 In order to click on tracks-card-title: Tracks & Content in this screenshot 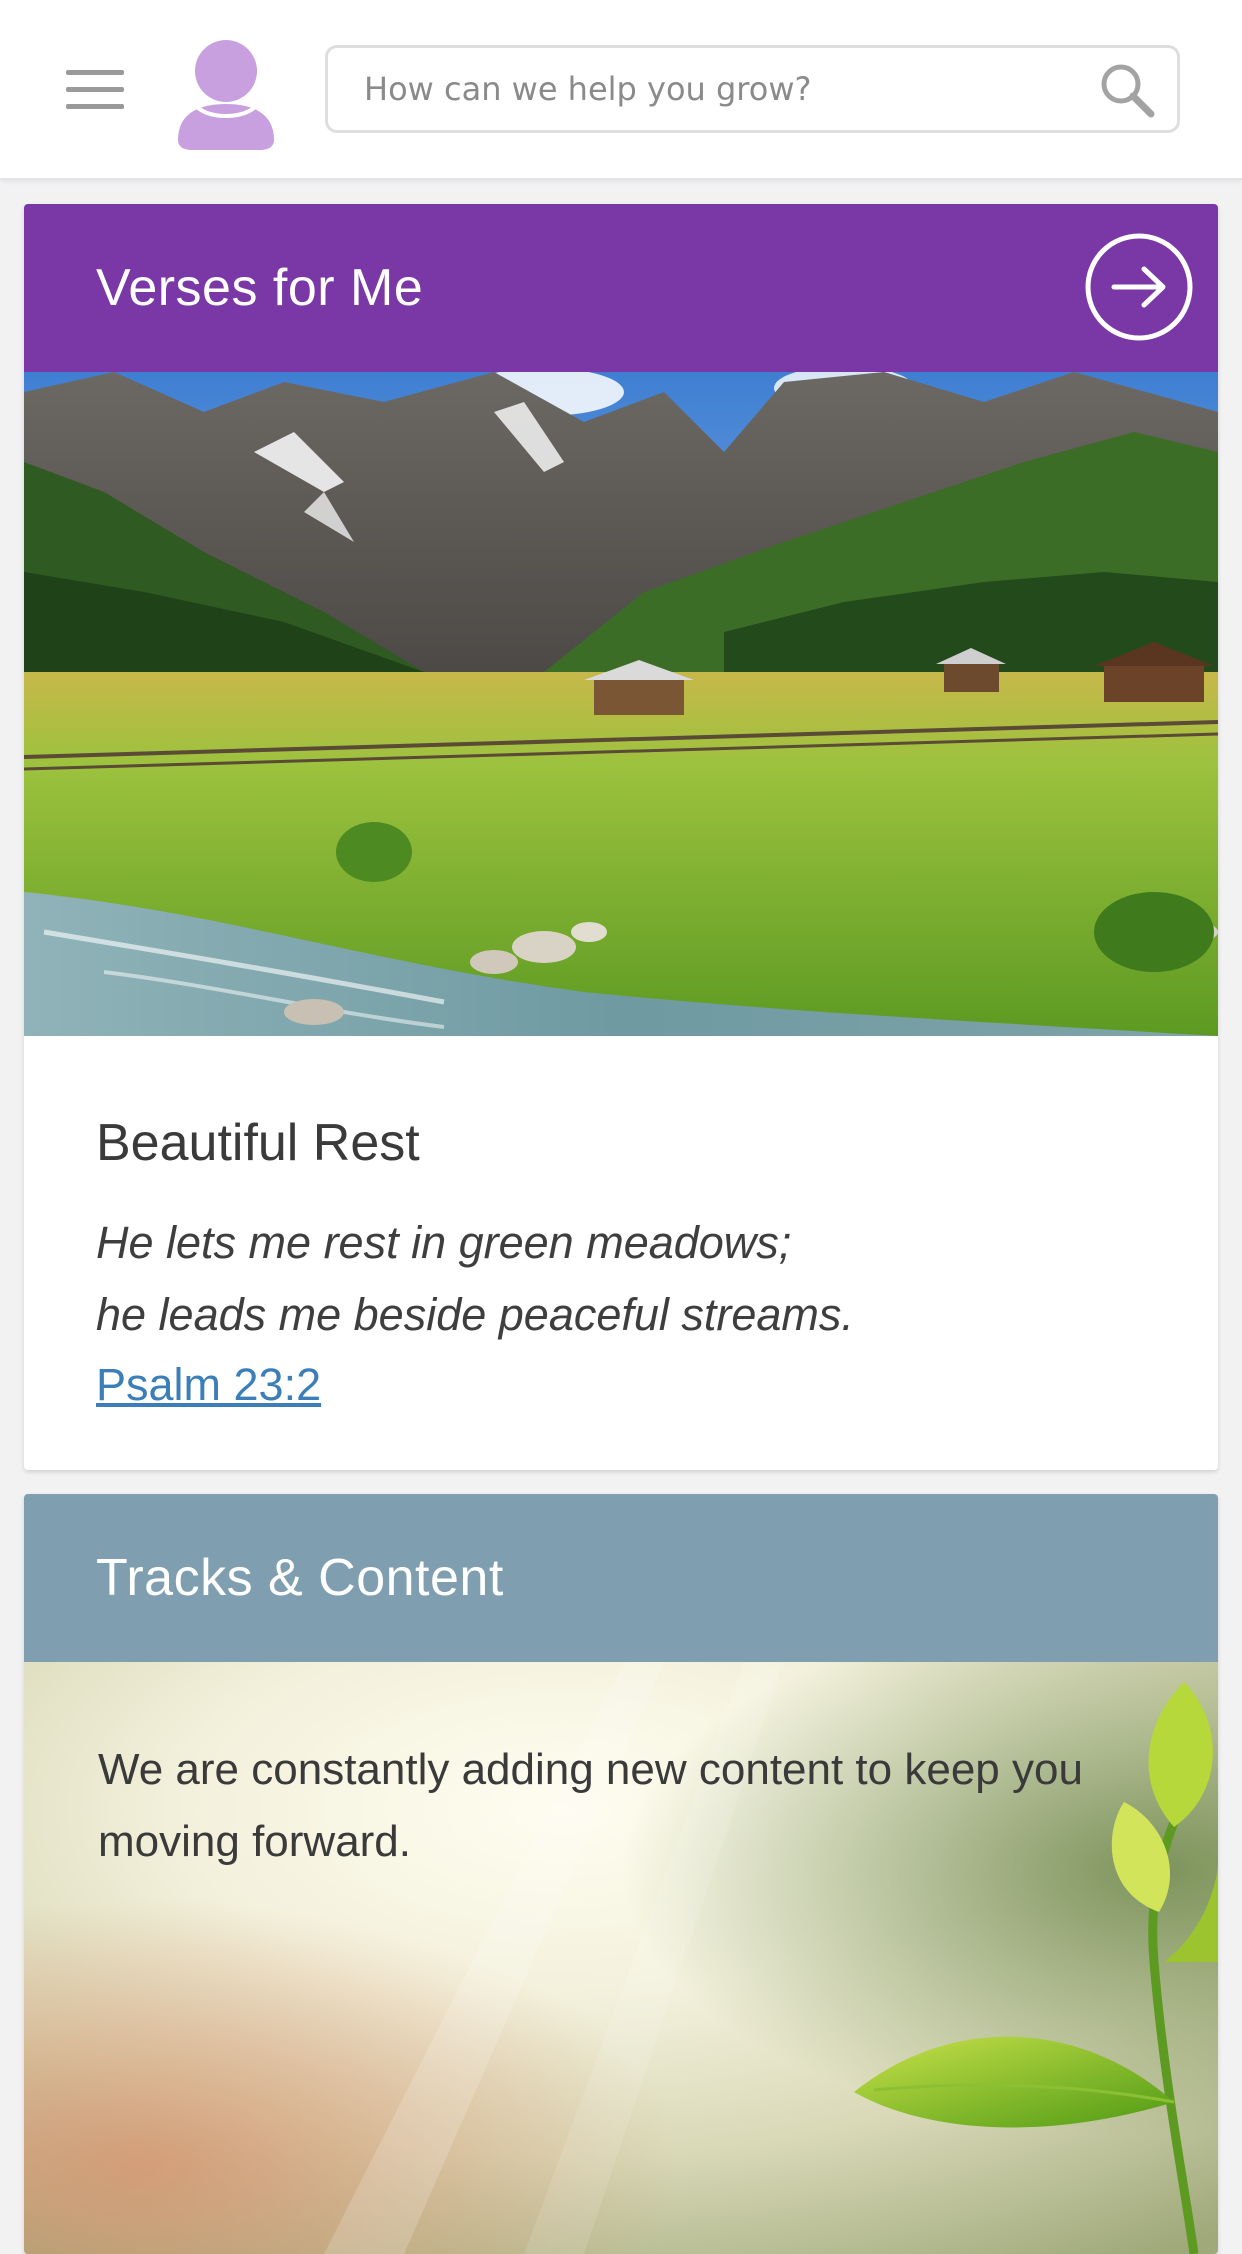, I will do `click(300, 1578)`.